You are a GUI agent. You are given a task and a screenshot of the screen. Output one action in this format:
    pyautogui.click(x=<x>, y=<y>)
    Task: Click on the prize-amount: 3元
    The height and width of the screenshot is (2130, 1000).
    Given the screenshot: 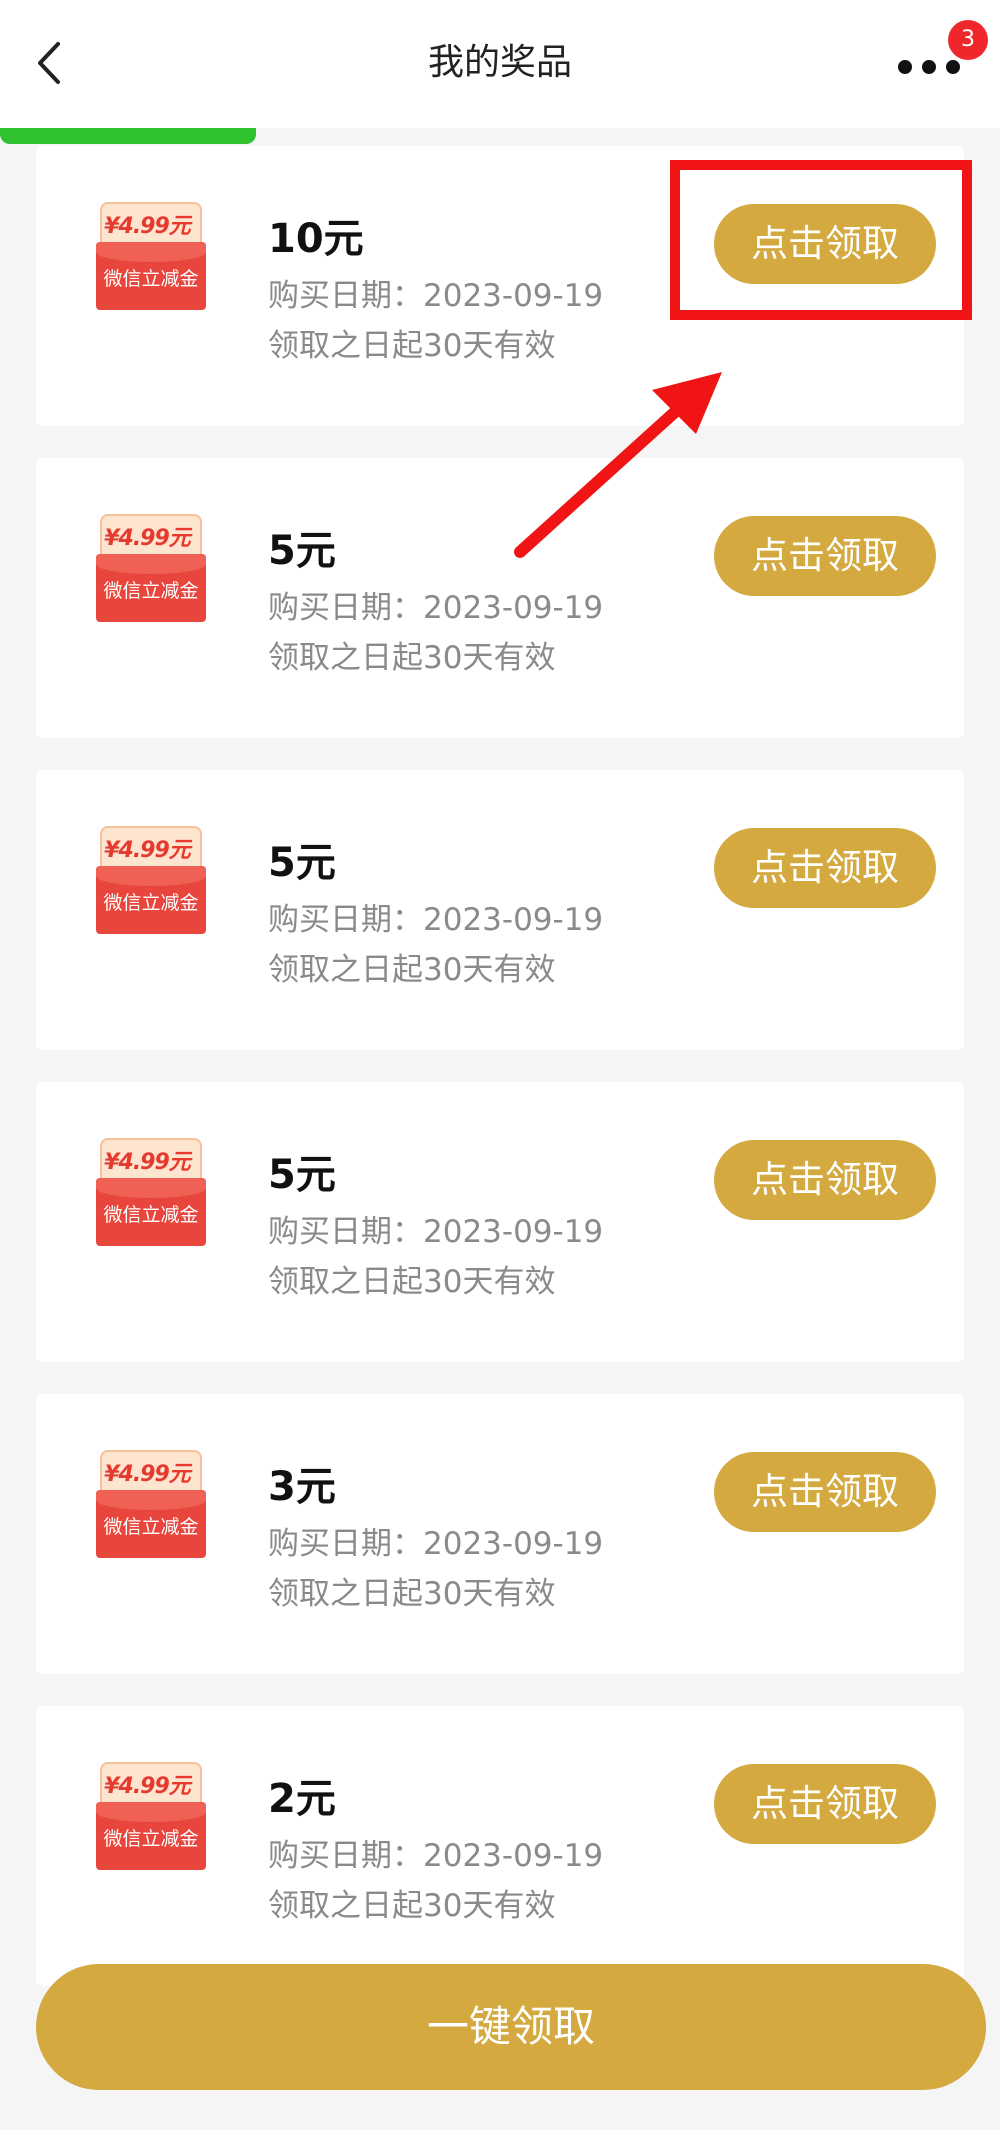 What is the action you would take?
    pyautogui.click(x=302, y=1487)
    